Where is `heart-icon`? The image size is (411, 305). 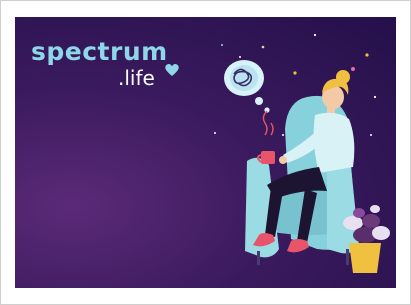
heart-icon is located at coordinates (172, 70).